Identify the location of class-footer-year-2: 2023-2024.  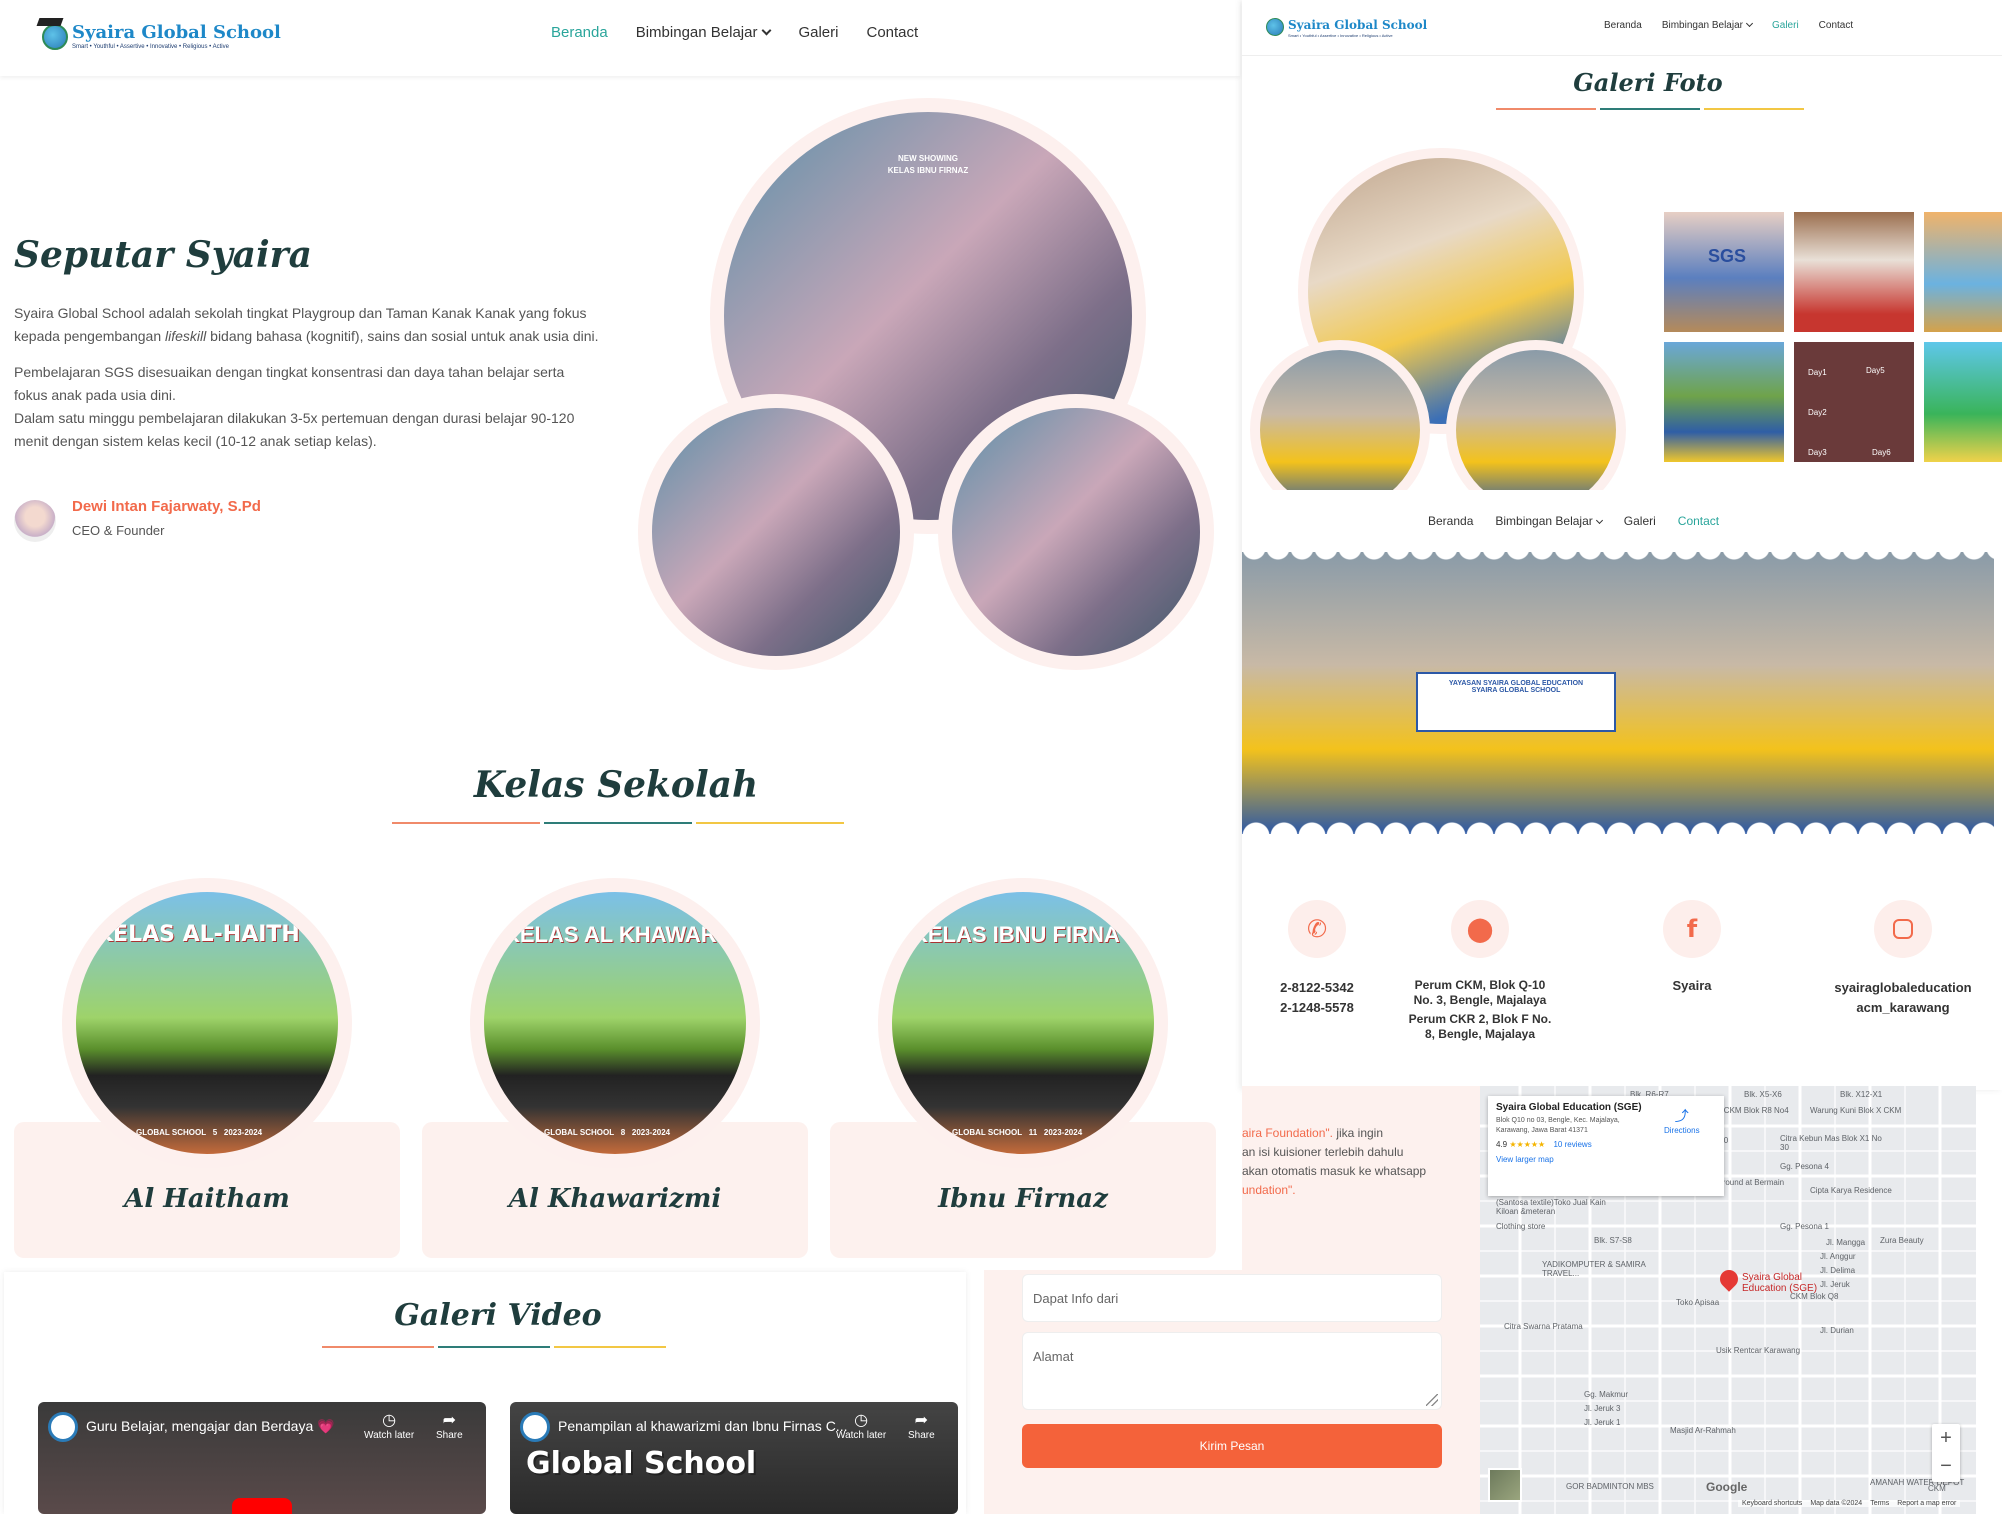
(651, 1132).